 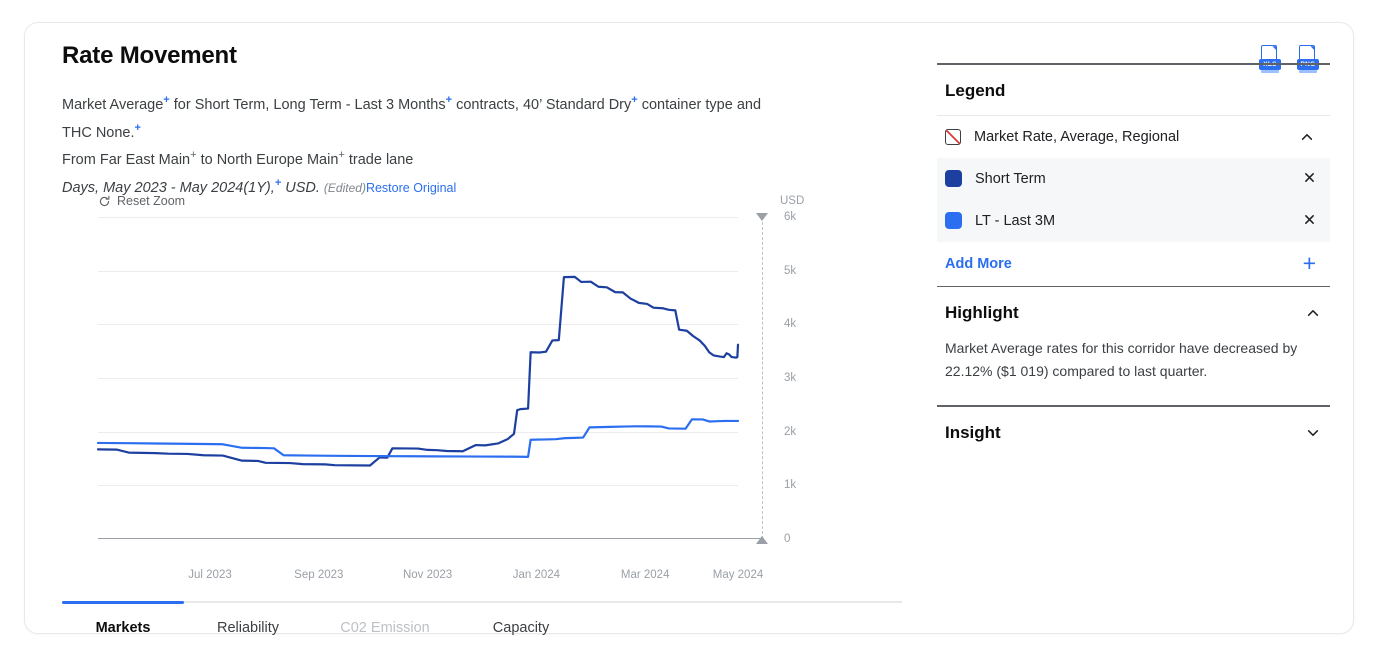 What do you see at coordinates (953, 136) in the screenshot?
I see `legend-swatch-hatched-icon` at bounding box center [953, 136].